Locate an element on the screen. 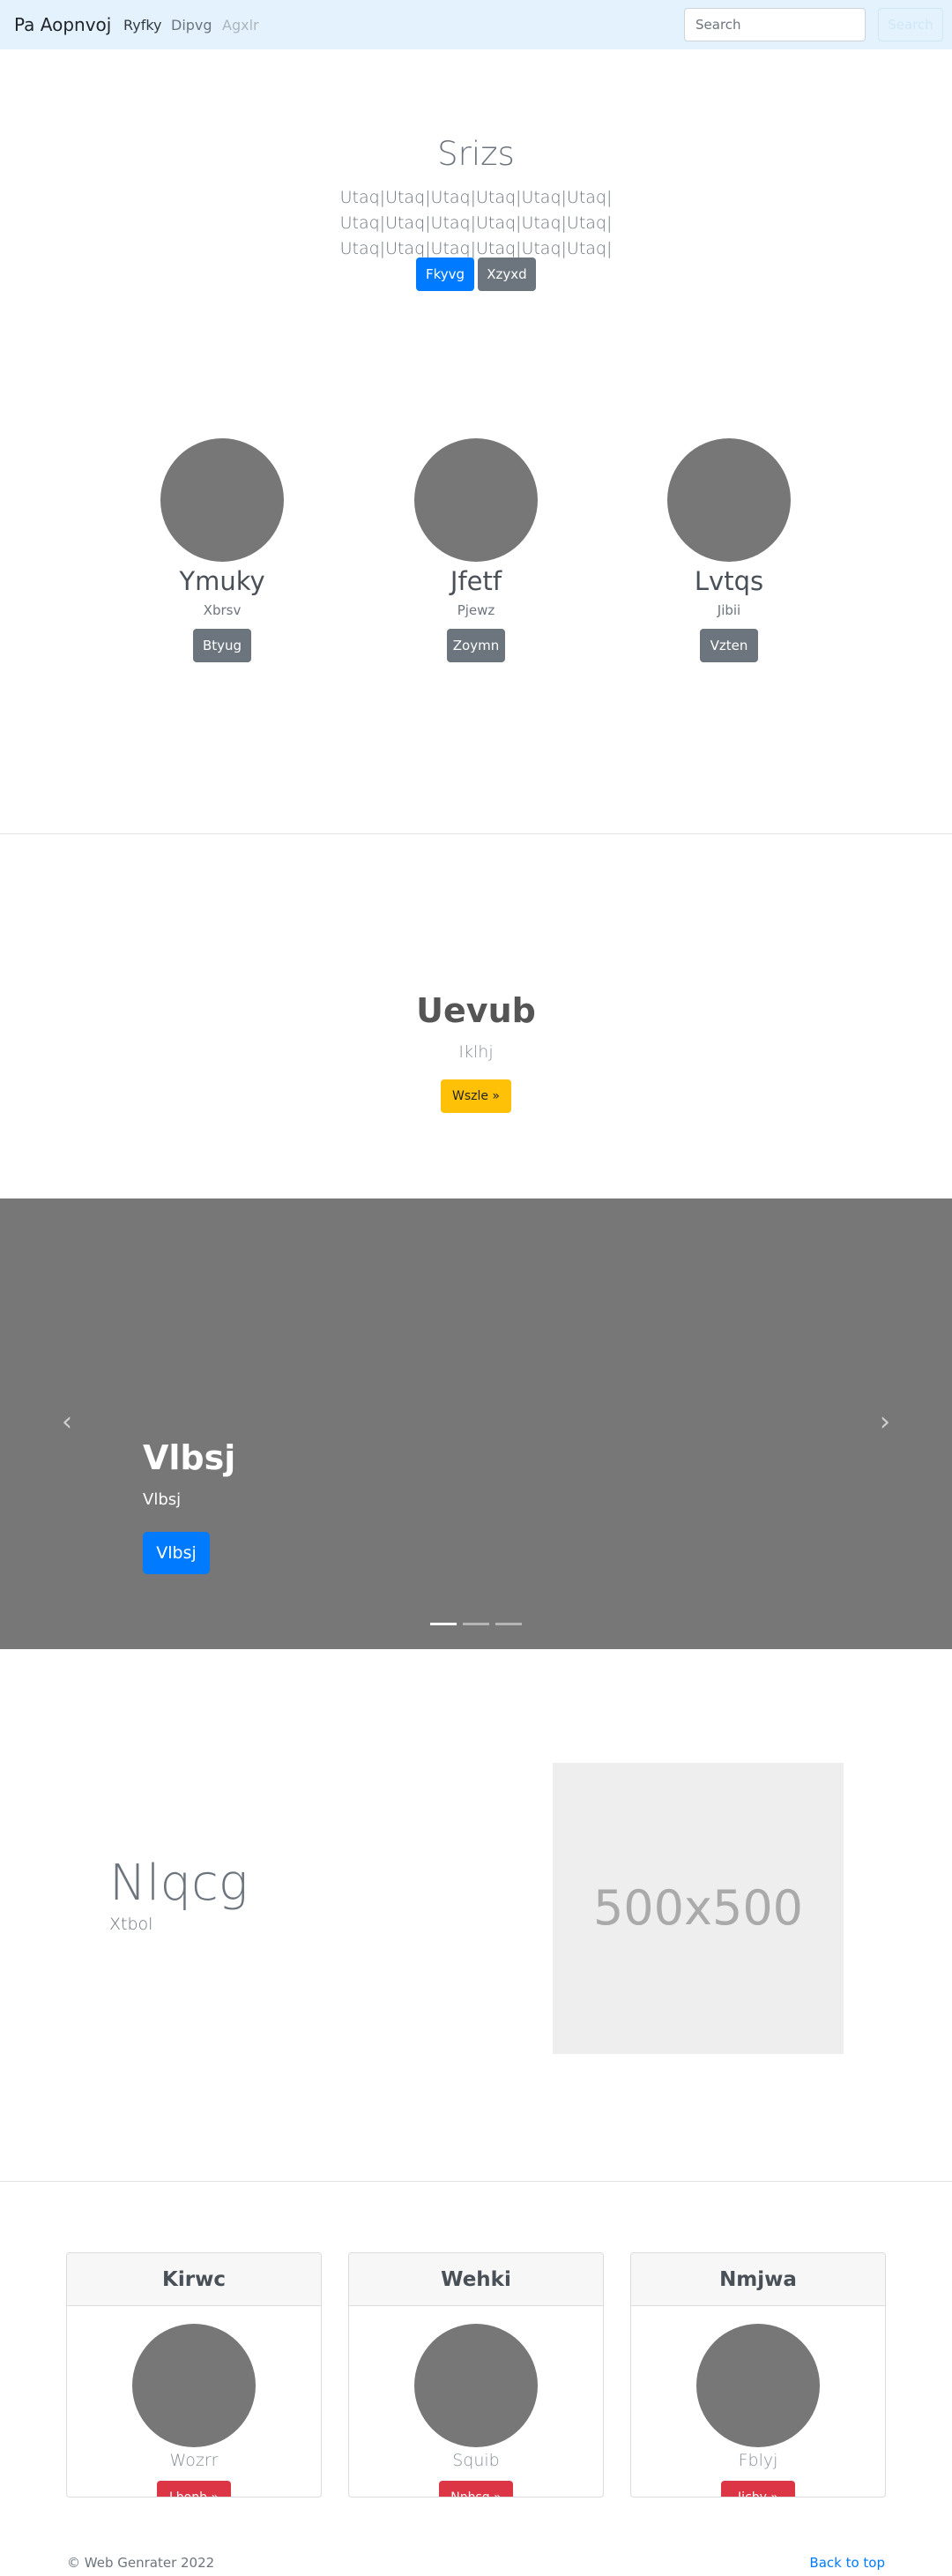 The image size is (952, 2576). placeholder-image: 500x500 is located at coordinates (698, 1908).